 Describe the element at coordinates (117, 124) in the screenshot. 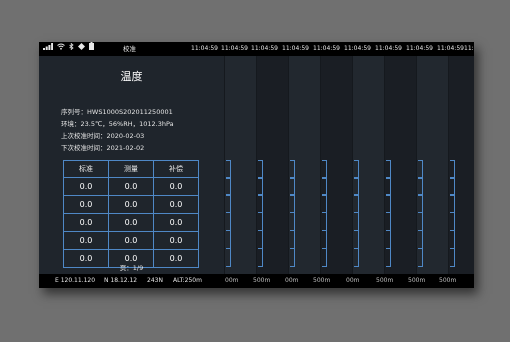

I see `environment-info: 环境：23.5℃，56%RH，1012.3hPa` at that location.